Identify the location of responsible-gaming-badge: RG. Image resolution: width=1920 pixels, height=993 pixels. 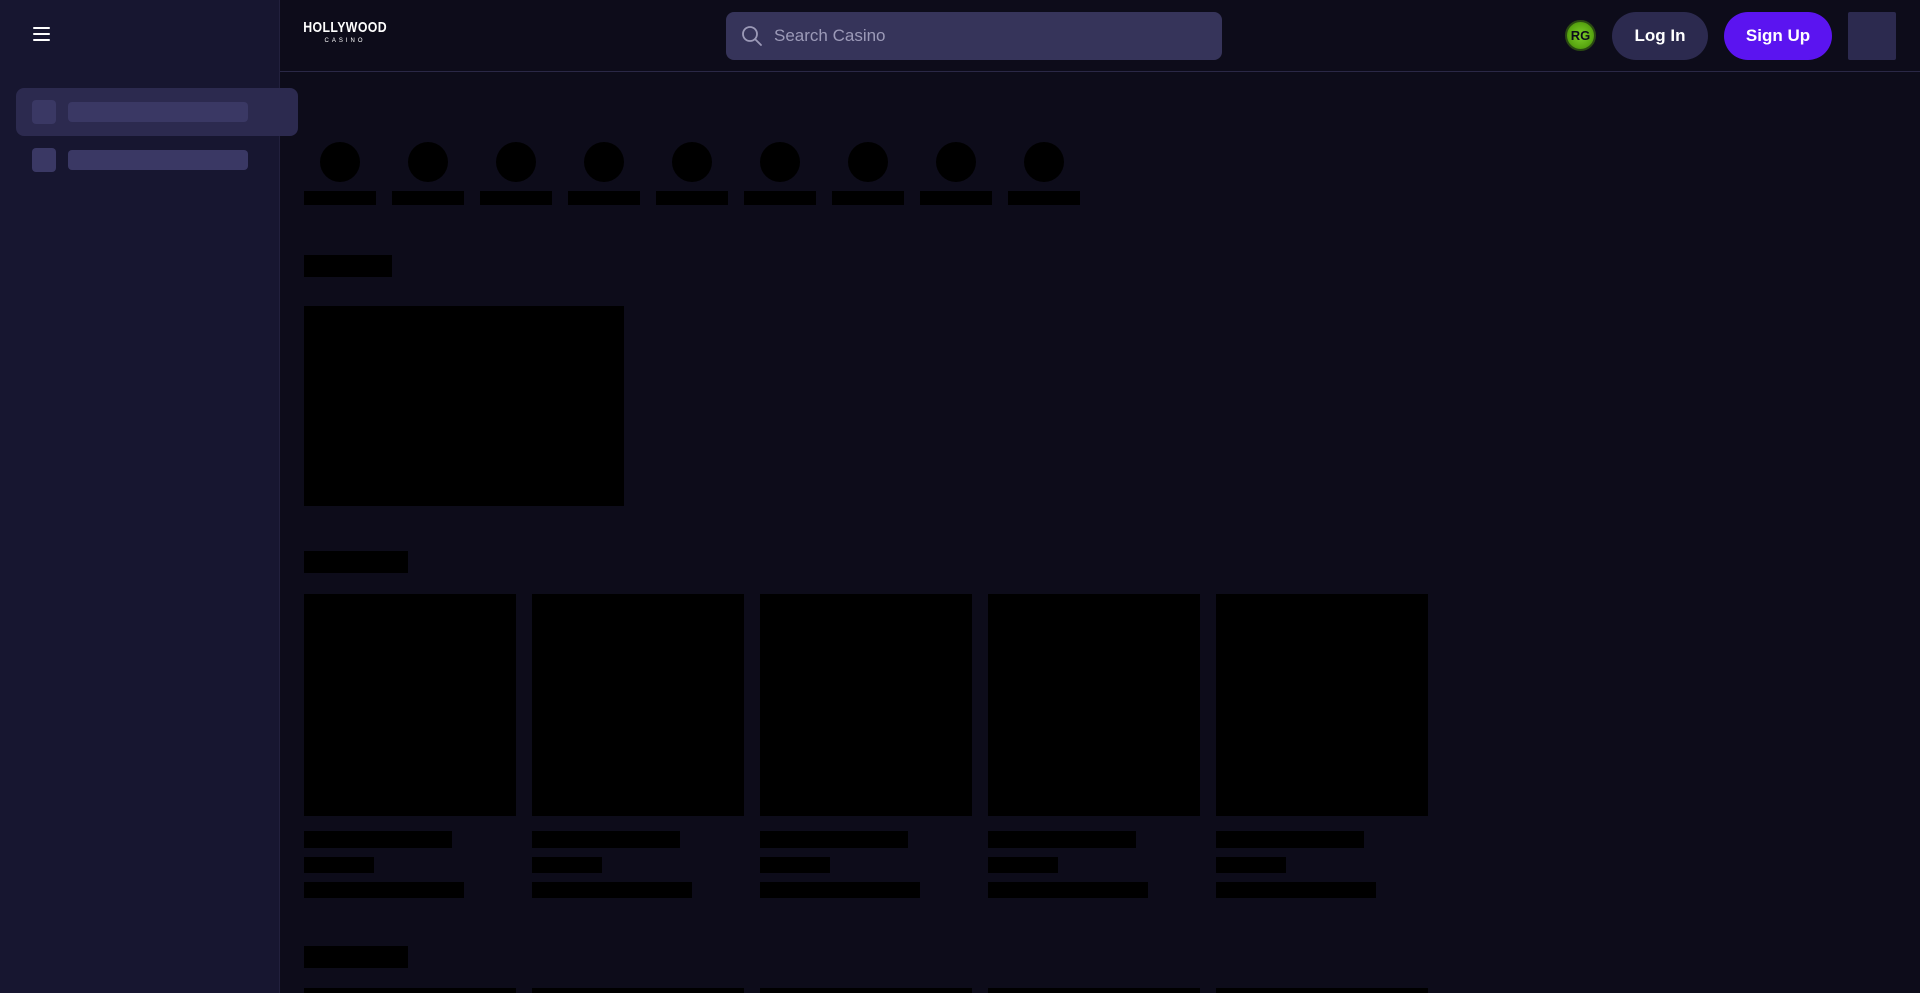
(1580, 35).